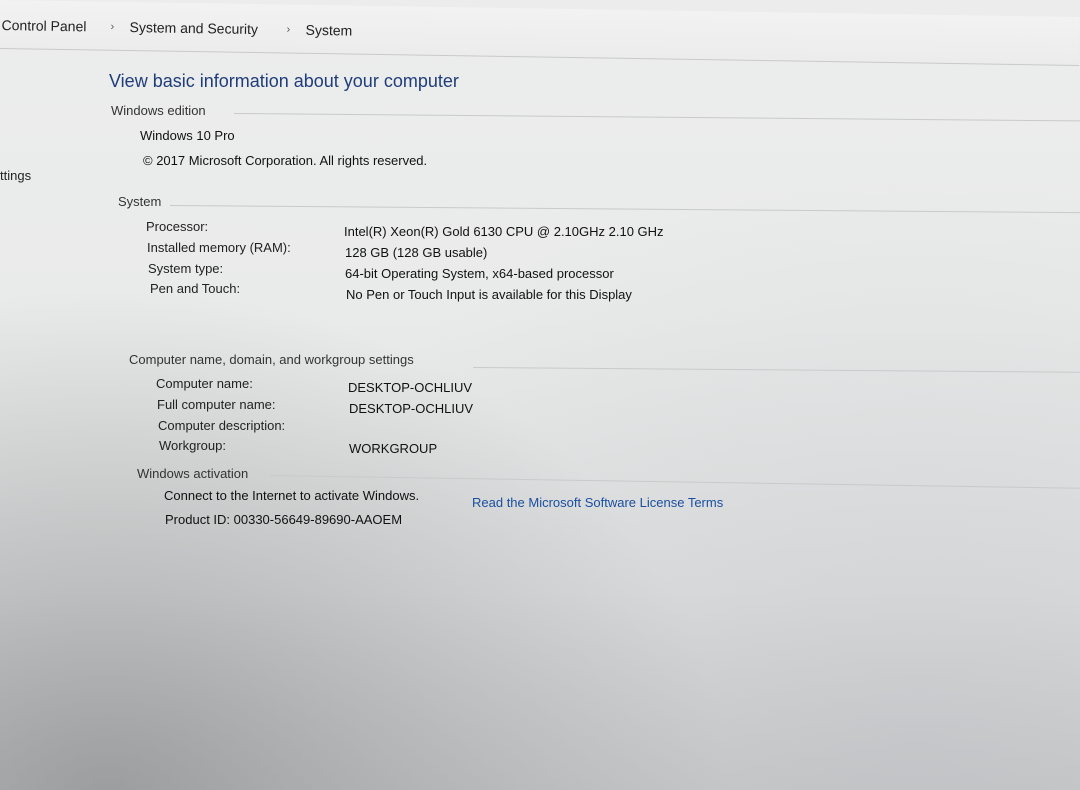 The image size is (1080, 790). I want to click on breadcrumb-system: System, so click(328, 30).